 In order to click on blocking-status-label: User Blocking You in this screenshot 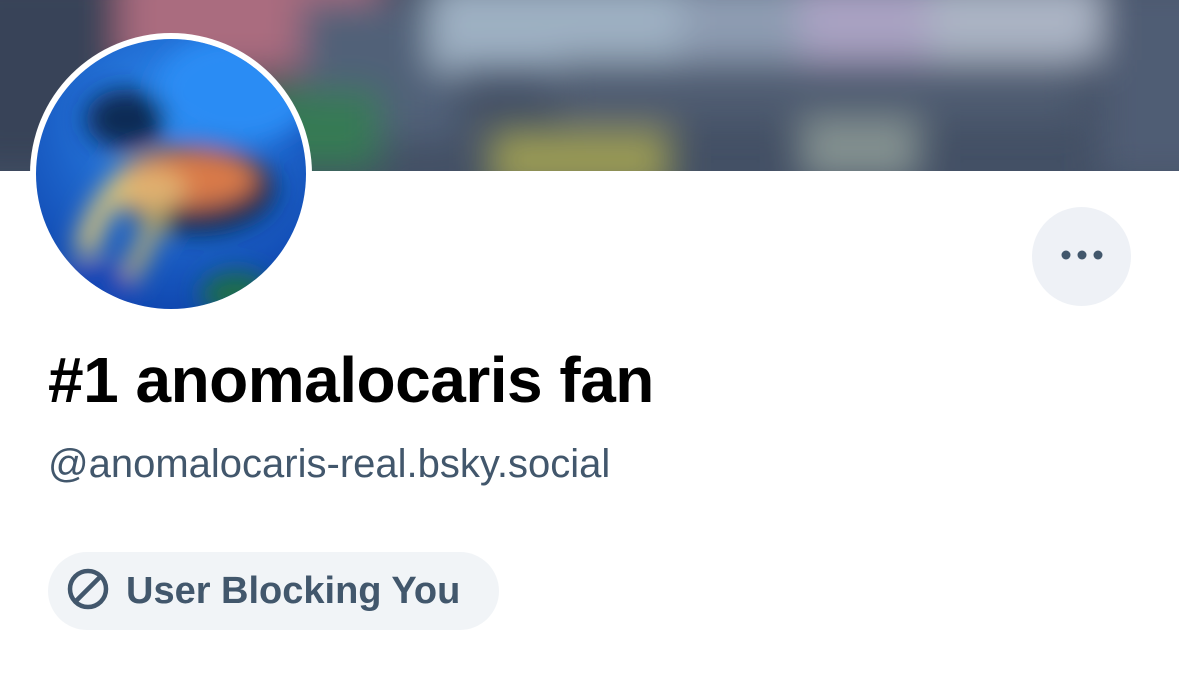, I will do `click(293, 590)`.